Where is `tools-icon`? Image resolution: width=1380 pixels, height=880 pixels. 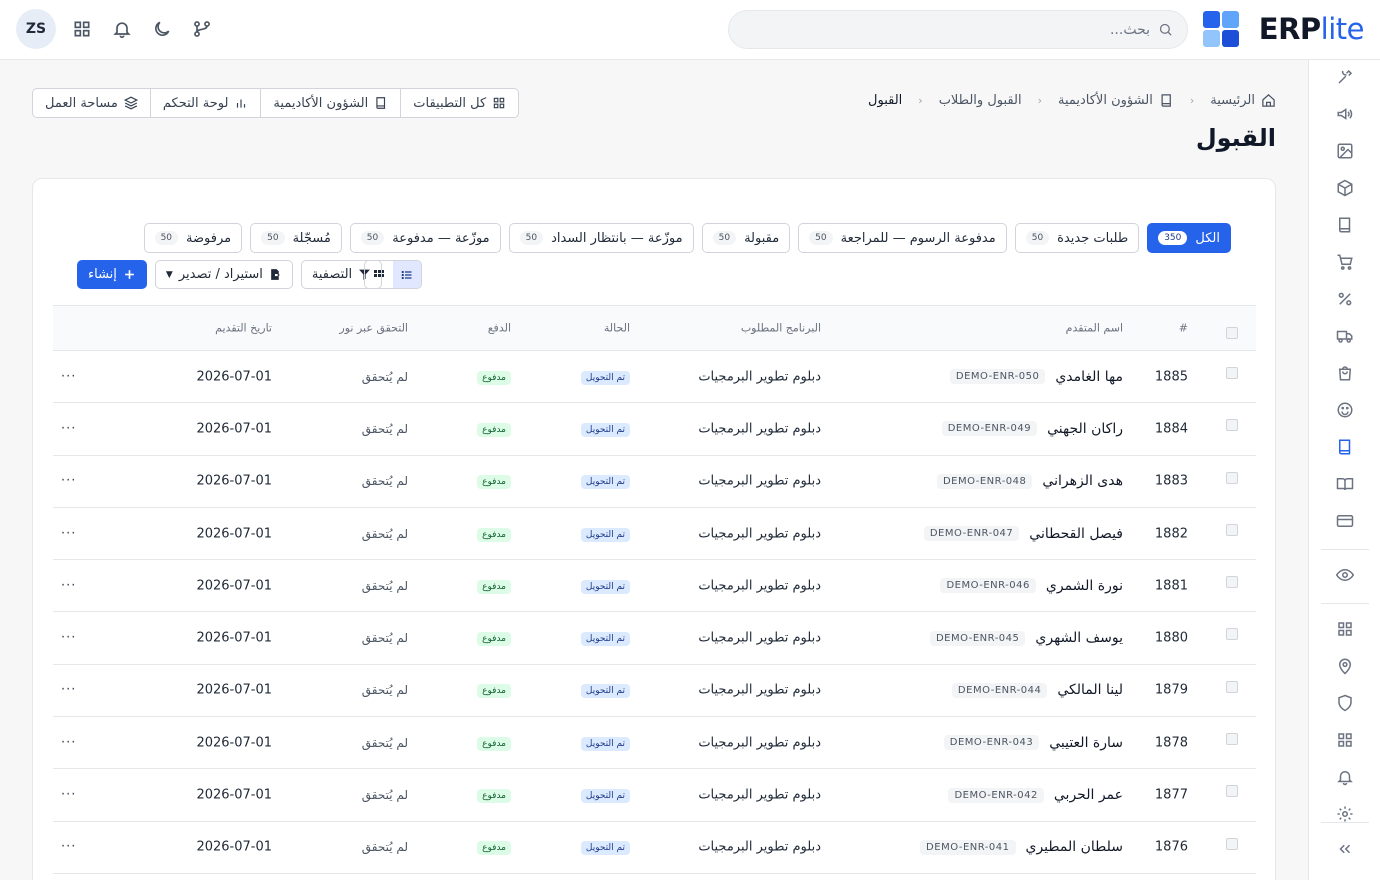 tools-icon is located at coordinates (1345, 77).